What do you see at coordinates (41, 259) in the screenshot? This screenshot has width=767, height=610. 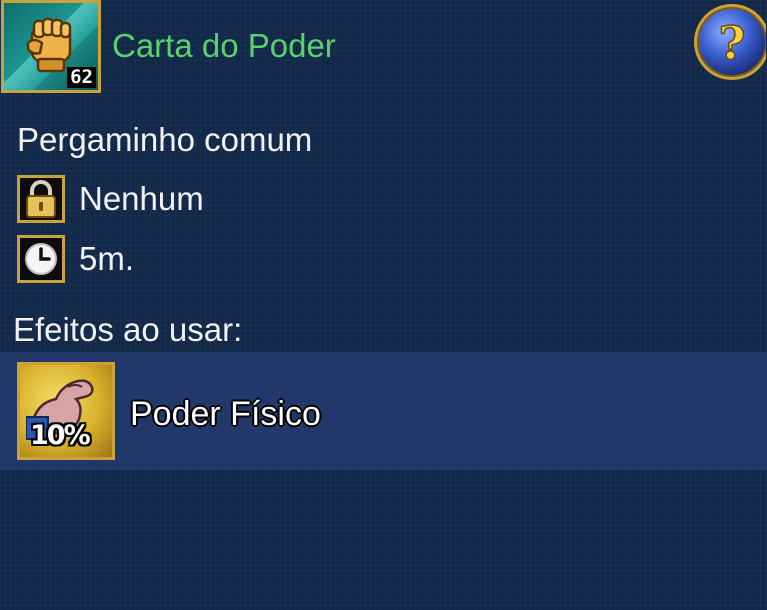 I see `clock-icon` at bounding box center [41, 259].